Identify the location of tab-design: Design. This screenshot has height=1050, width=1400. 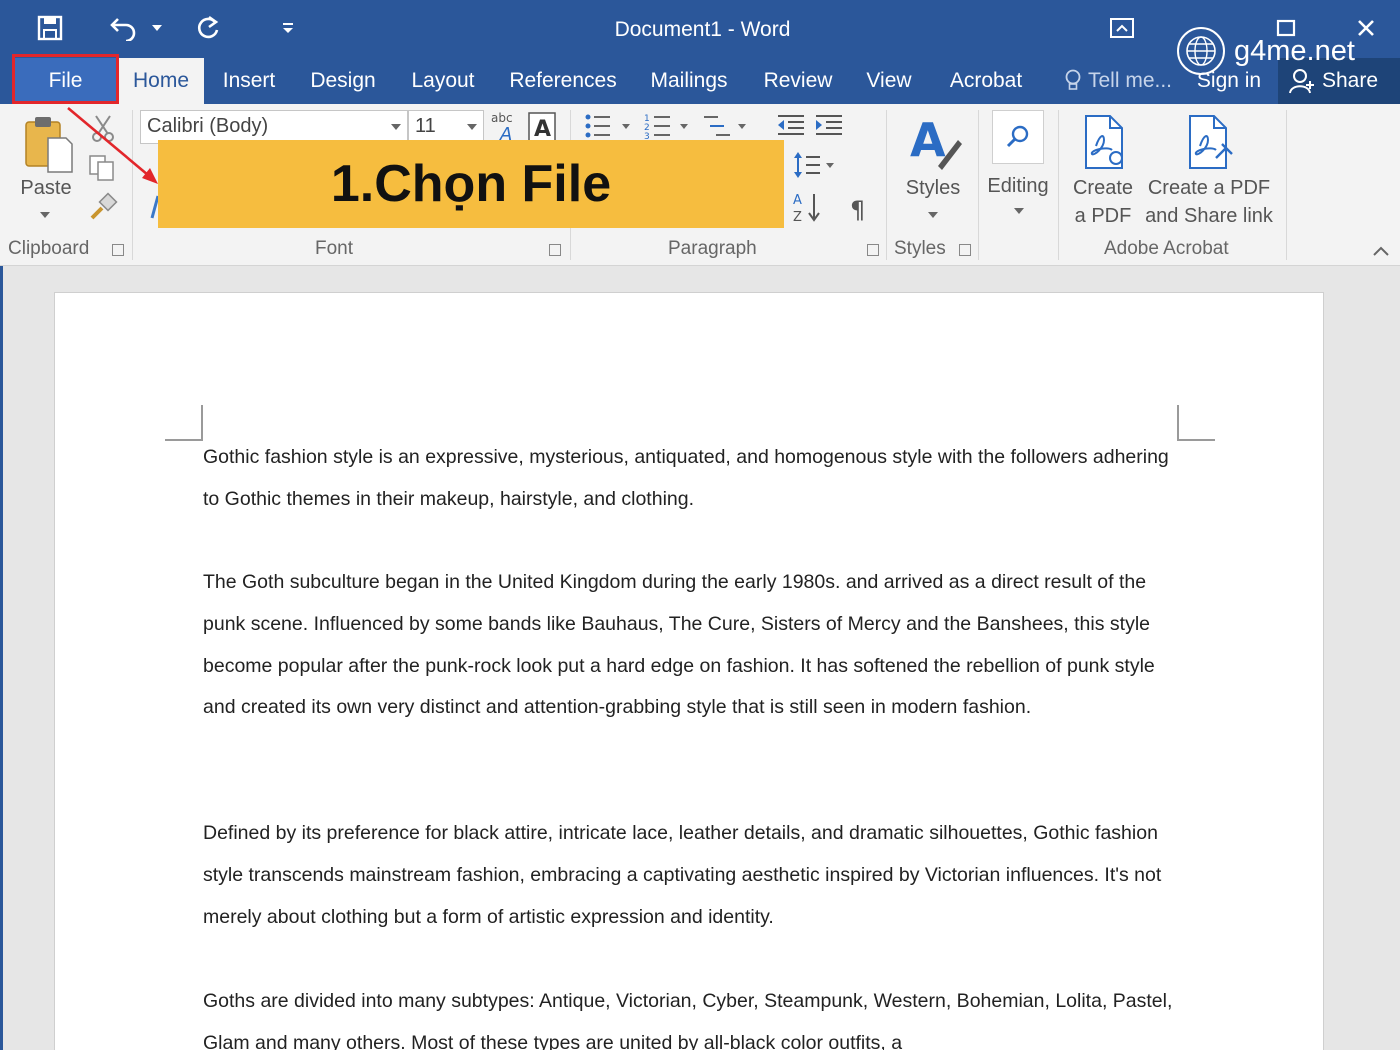
(343, 81).